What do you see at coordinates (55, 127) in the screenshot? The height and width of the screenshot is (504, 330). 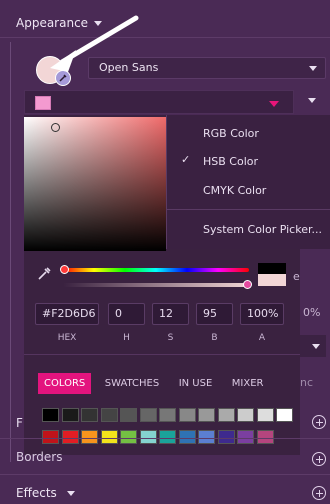 I see `sv-handle` at bounding box center [55, 127].